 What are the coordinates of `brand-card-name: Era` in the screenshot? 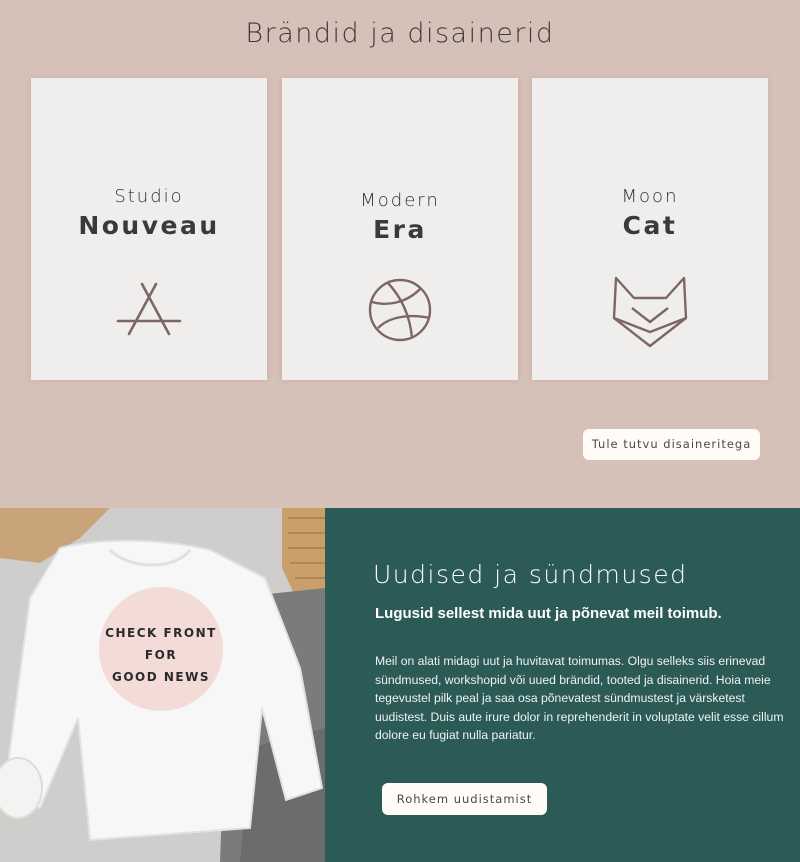 It's located at (400, 229).